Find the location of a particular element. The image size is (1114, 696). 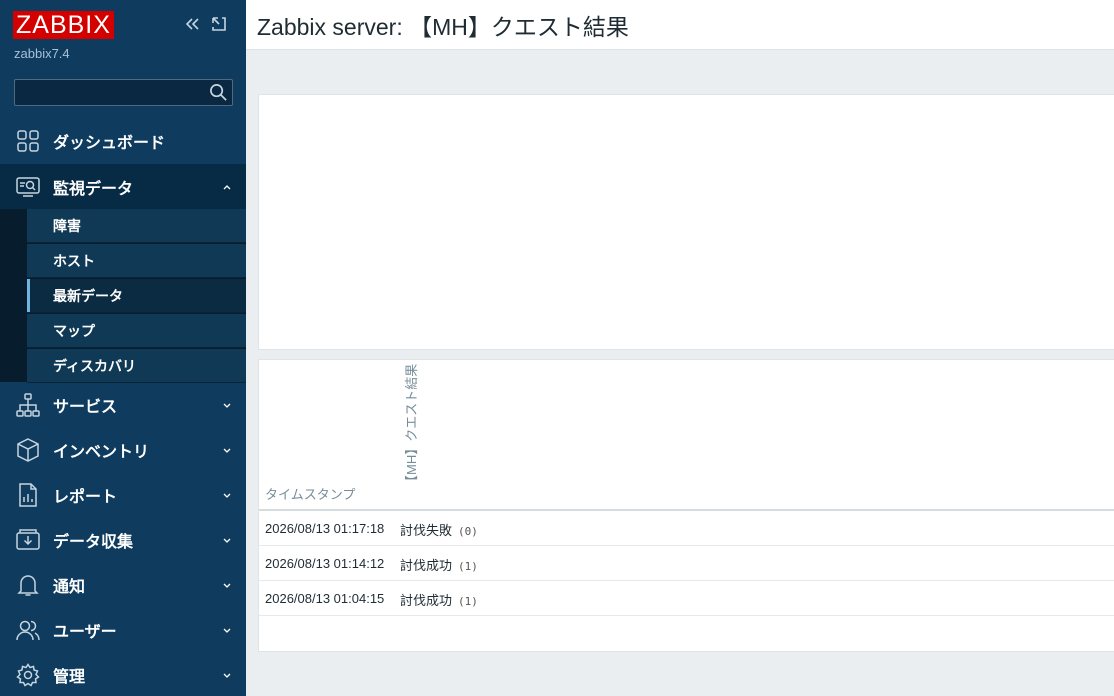

column-header-quest-result: 【MH】クエスト結果 is located at coordinates (411, 425).